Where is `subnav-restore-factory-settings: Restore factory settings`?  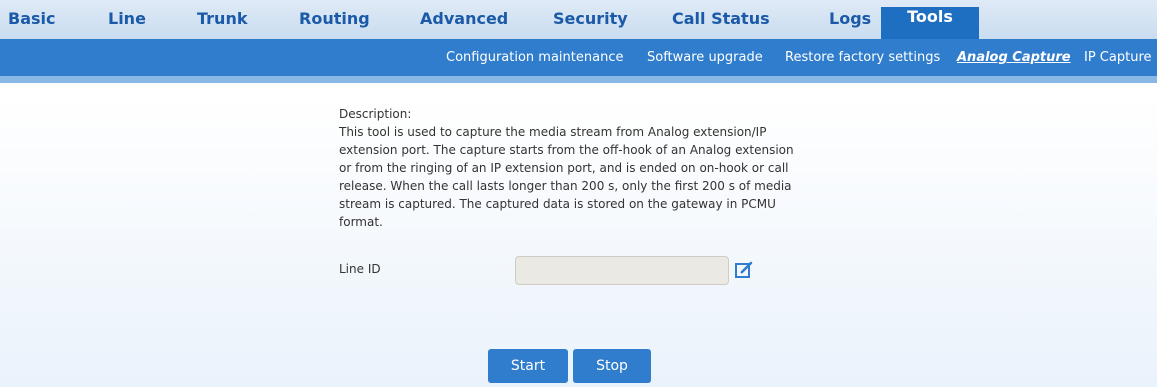
subnav-restore-factory-settings: Restore factory settings is located at coordinates (862, 57).